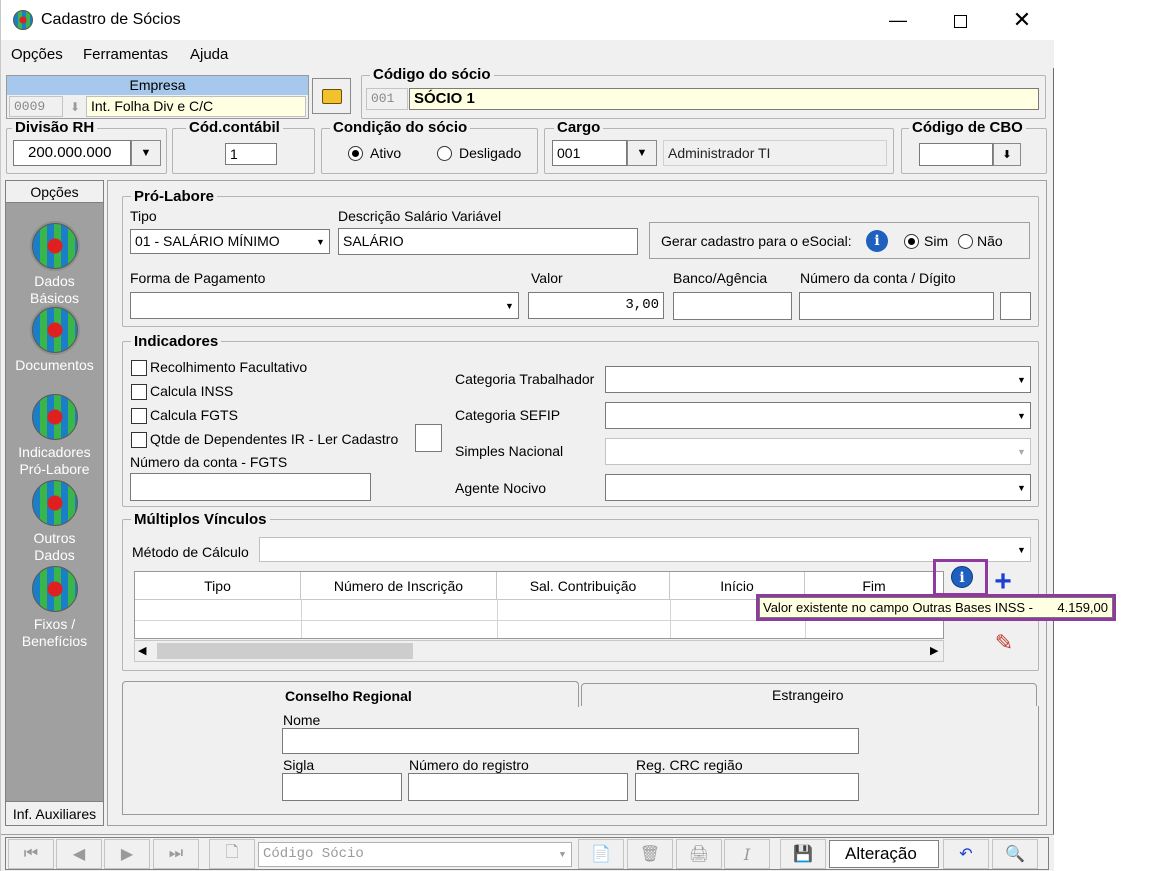 The height and width of the screenshot is (871, 1168). Describe the element at coordinates (539, 651) in the screenshot. I see `table-hscrollbar: ◀ ▶` at that location.